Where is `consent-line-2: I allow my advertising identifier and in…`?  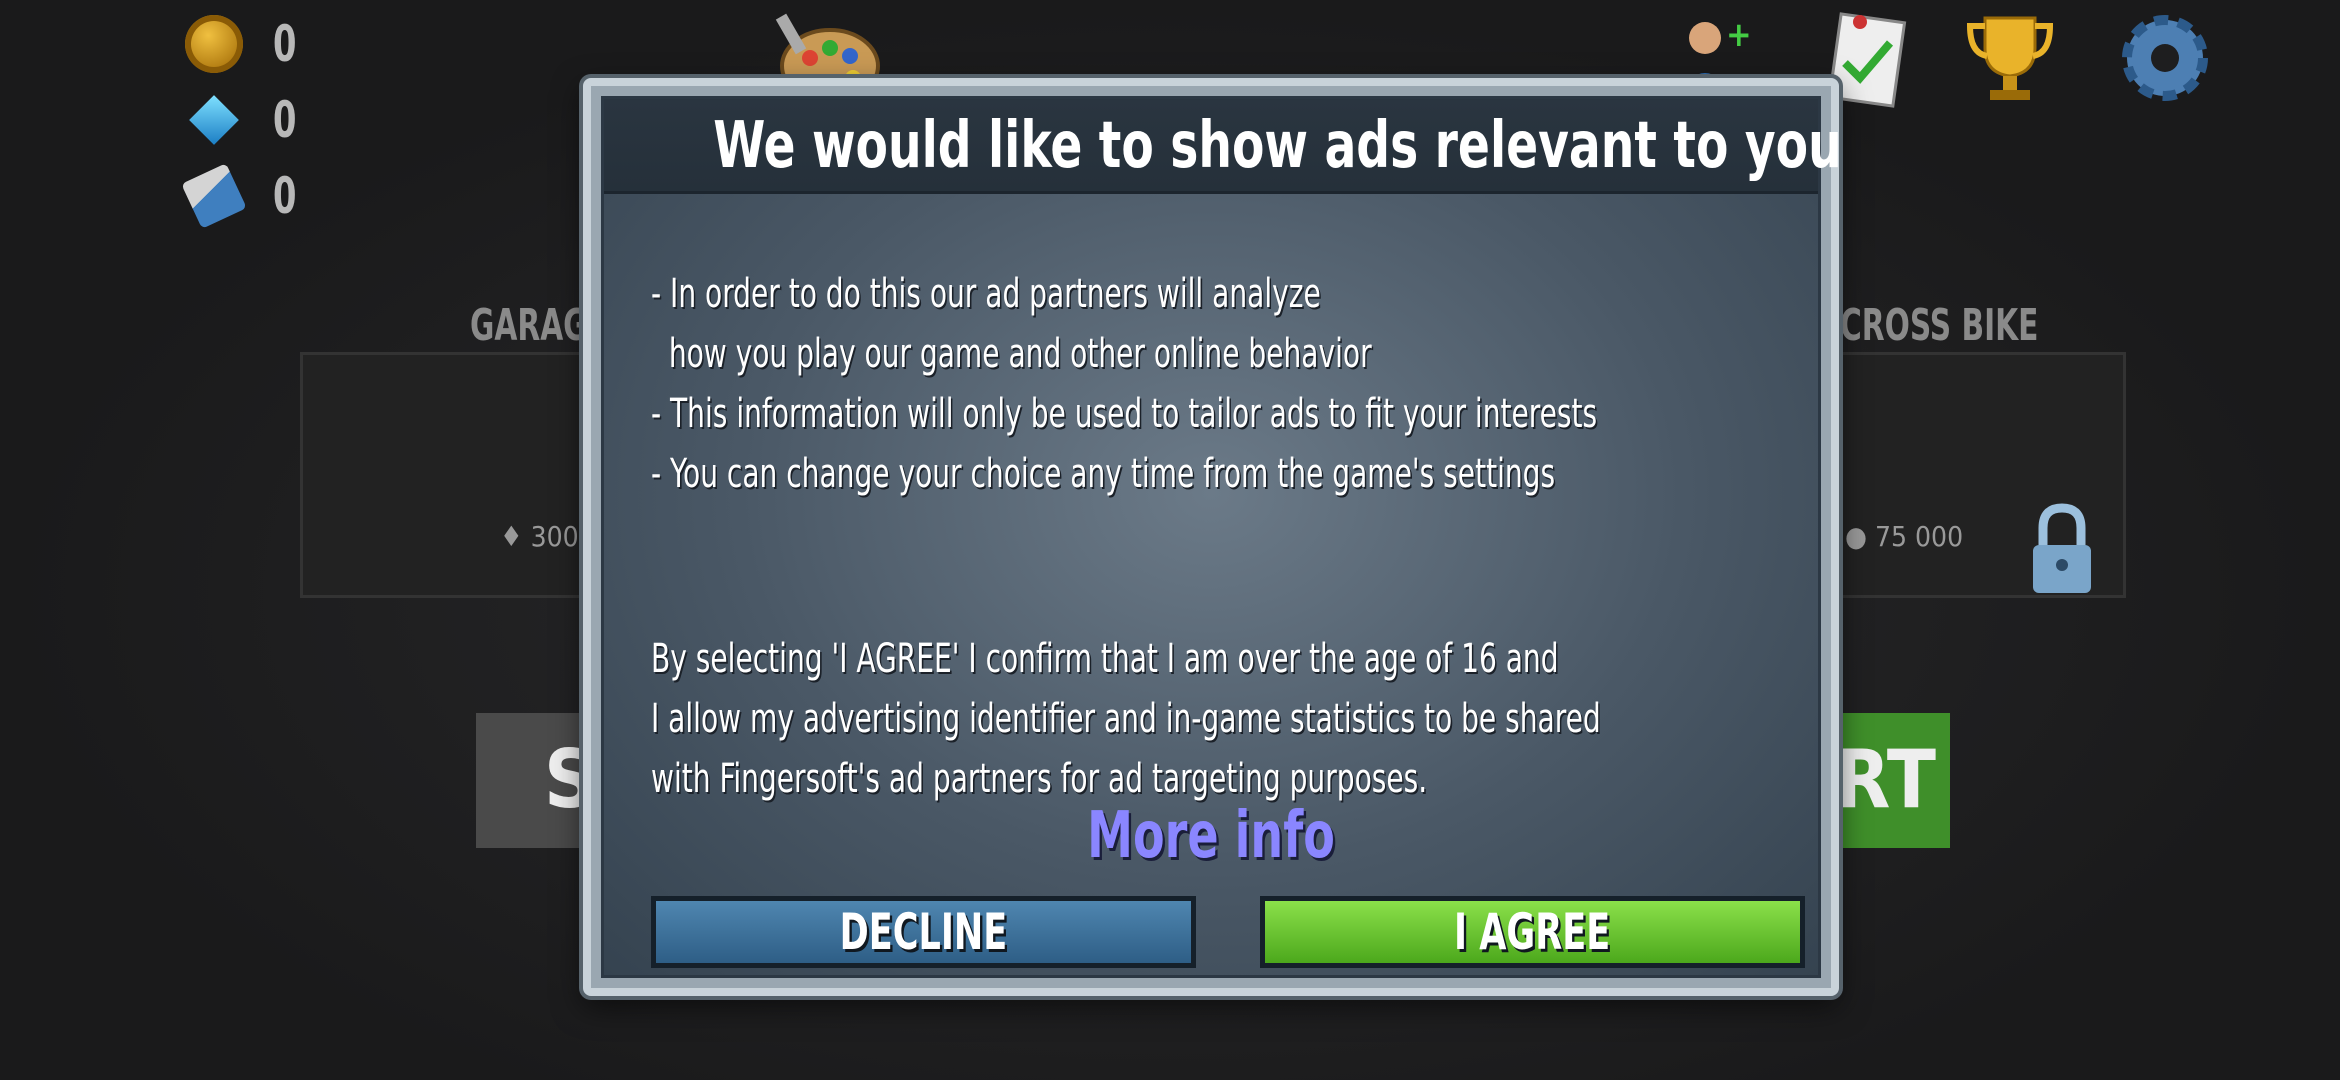 consent-line-2: I allow my advertising identifier and in… is located at coordinates (1126, 719).